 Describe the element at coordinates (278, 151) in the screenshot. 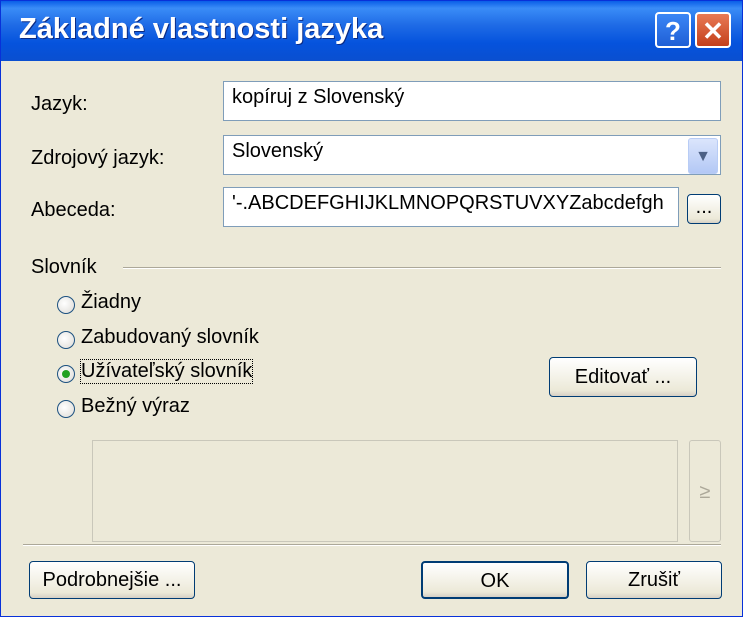

I see `source-language-value: Slovenský` at that location.